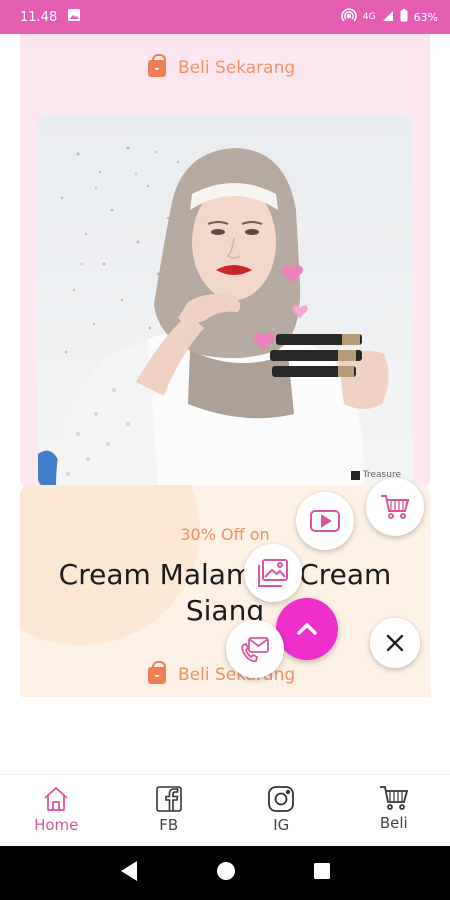 The height and width of the screenshot is (900, 450). Describe the element at coordinates (168, 799) in the screenshot. I see `facebook-icon` at that location.